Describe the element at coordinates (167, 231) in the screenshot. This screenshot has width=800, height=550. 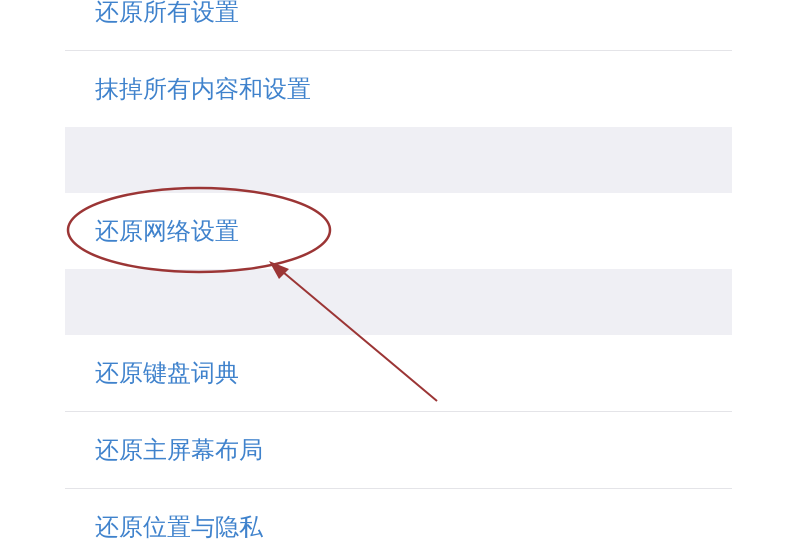
I see `reset-option: 还原网络设置` at that location.